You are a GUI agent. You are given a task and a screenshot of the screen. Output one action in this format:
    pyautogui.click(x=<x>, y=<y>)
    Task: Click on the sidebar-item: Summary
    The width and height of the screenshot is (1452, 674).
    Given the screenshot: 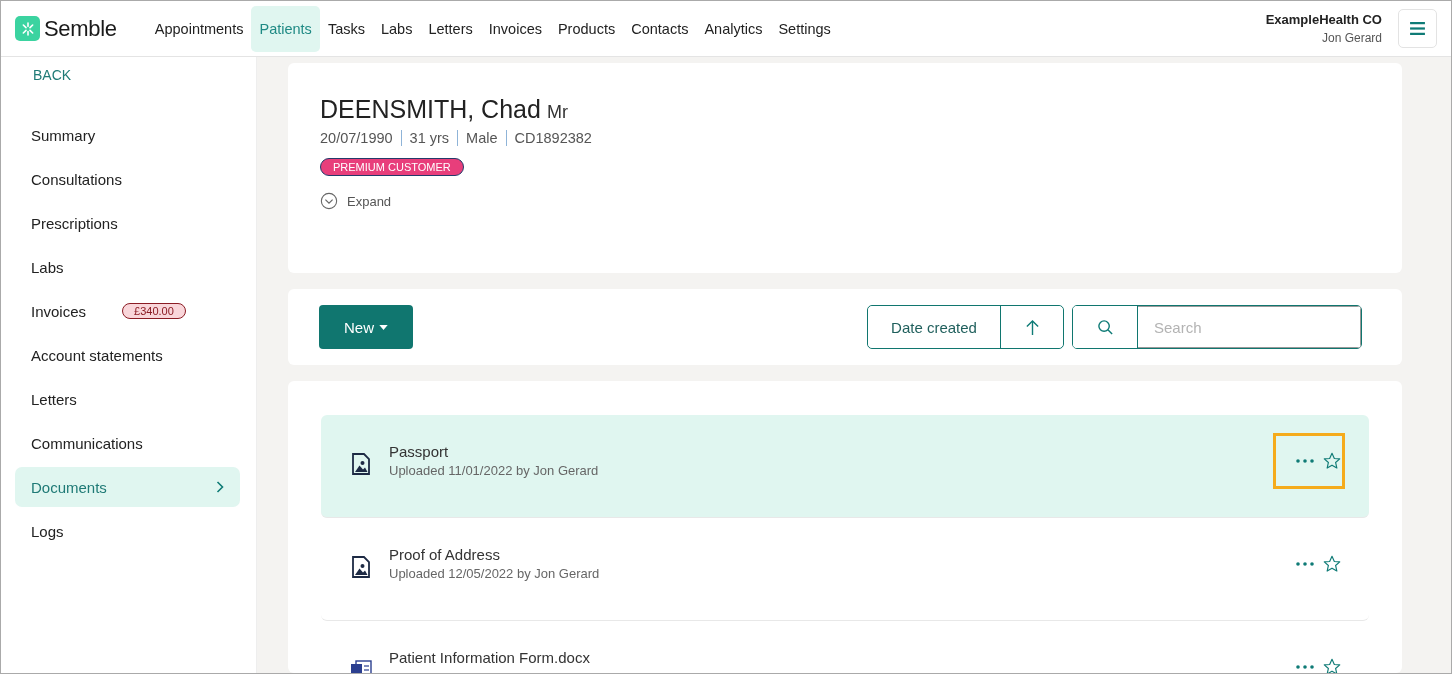 What is the action you would take?
    pyautogui.click(x=127, y=135)
    